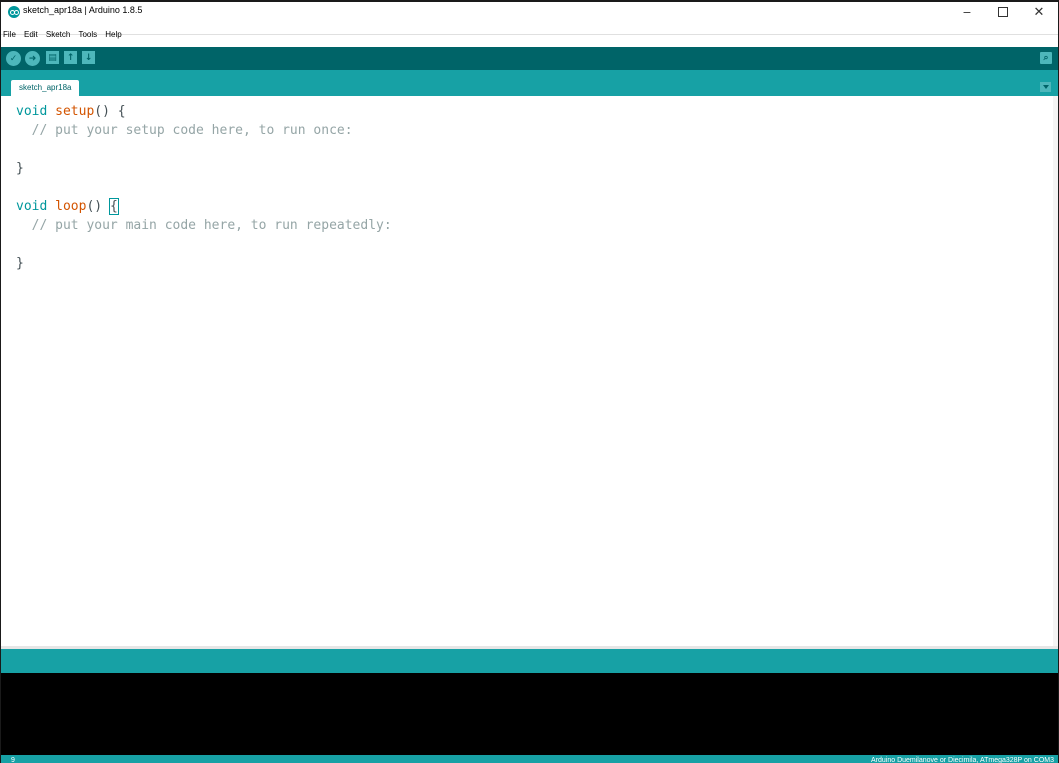 This screenshot has height=763, width=1059. I want to click on upload-button: ➜, so click(32, 58).